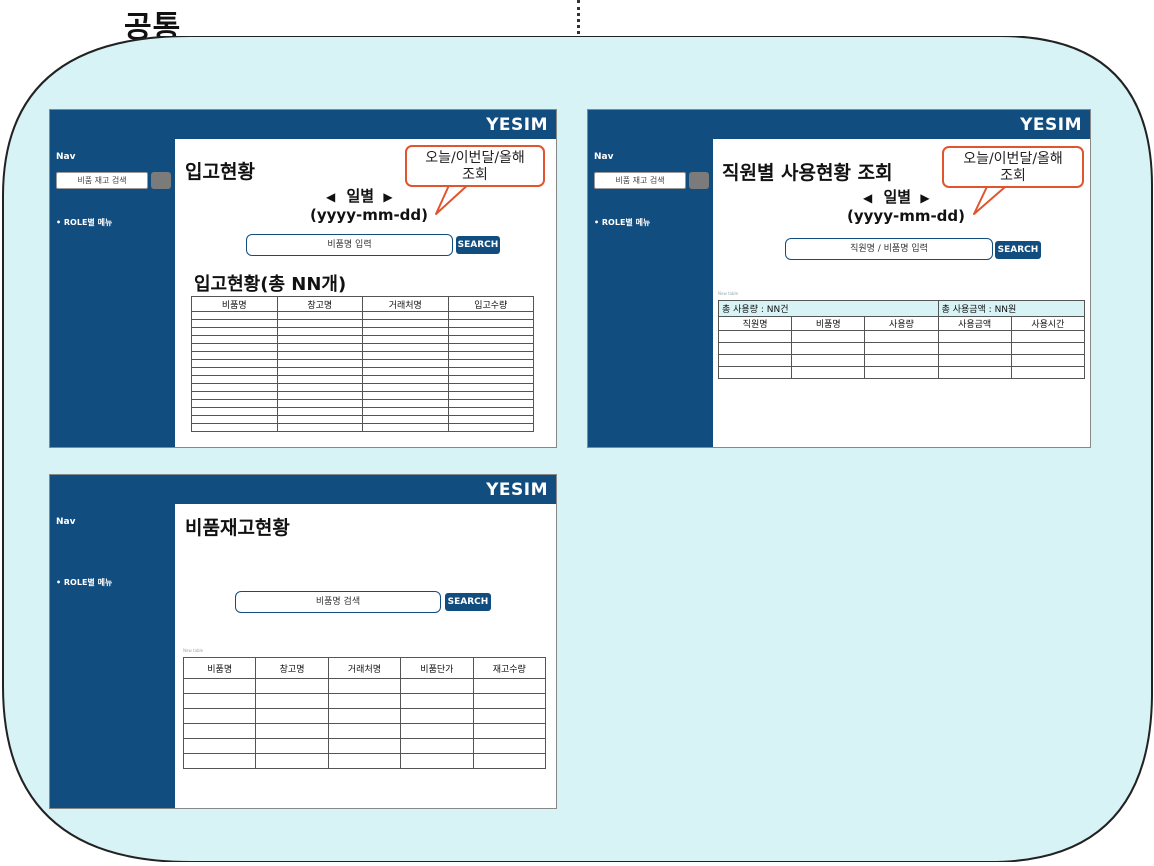  Describe the element at coordinates (509, 668) in the screenshot. I see `column-header: 재고수량` at that location.